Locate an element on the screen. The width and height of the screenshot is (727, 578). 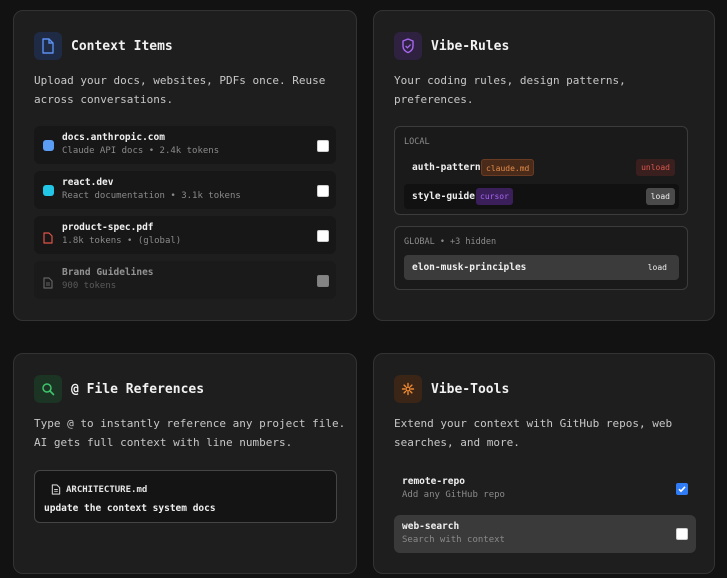
rule-auth-pattern: auth-pattern claude.md unload is located at coordinates (541, 167).